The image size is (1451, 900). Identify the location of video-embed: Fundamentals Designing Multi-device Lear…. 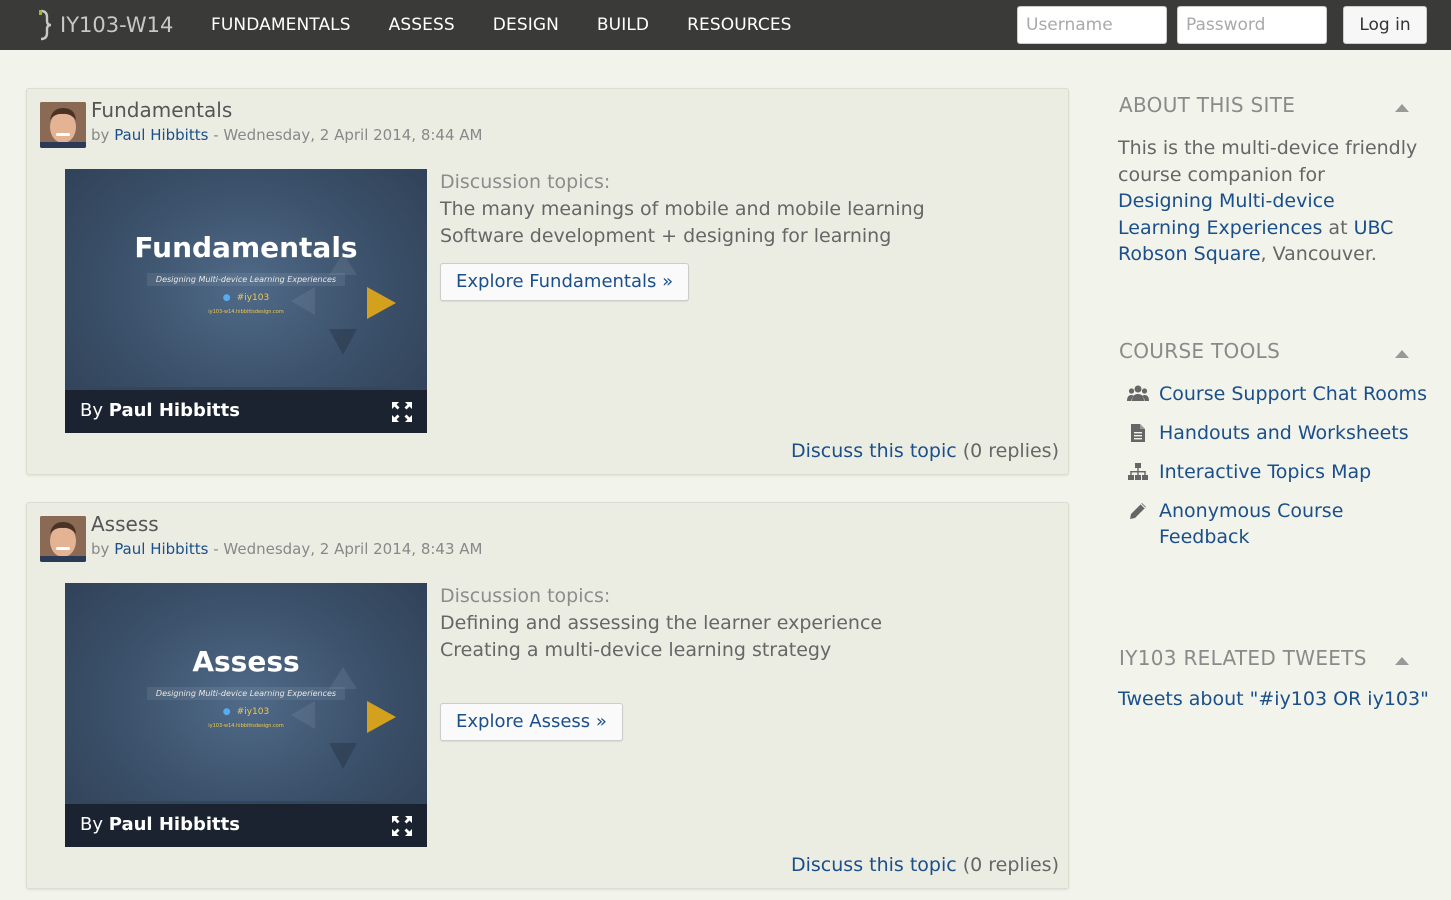
(246, 301).